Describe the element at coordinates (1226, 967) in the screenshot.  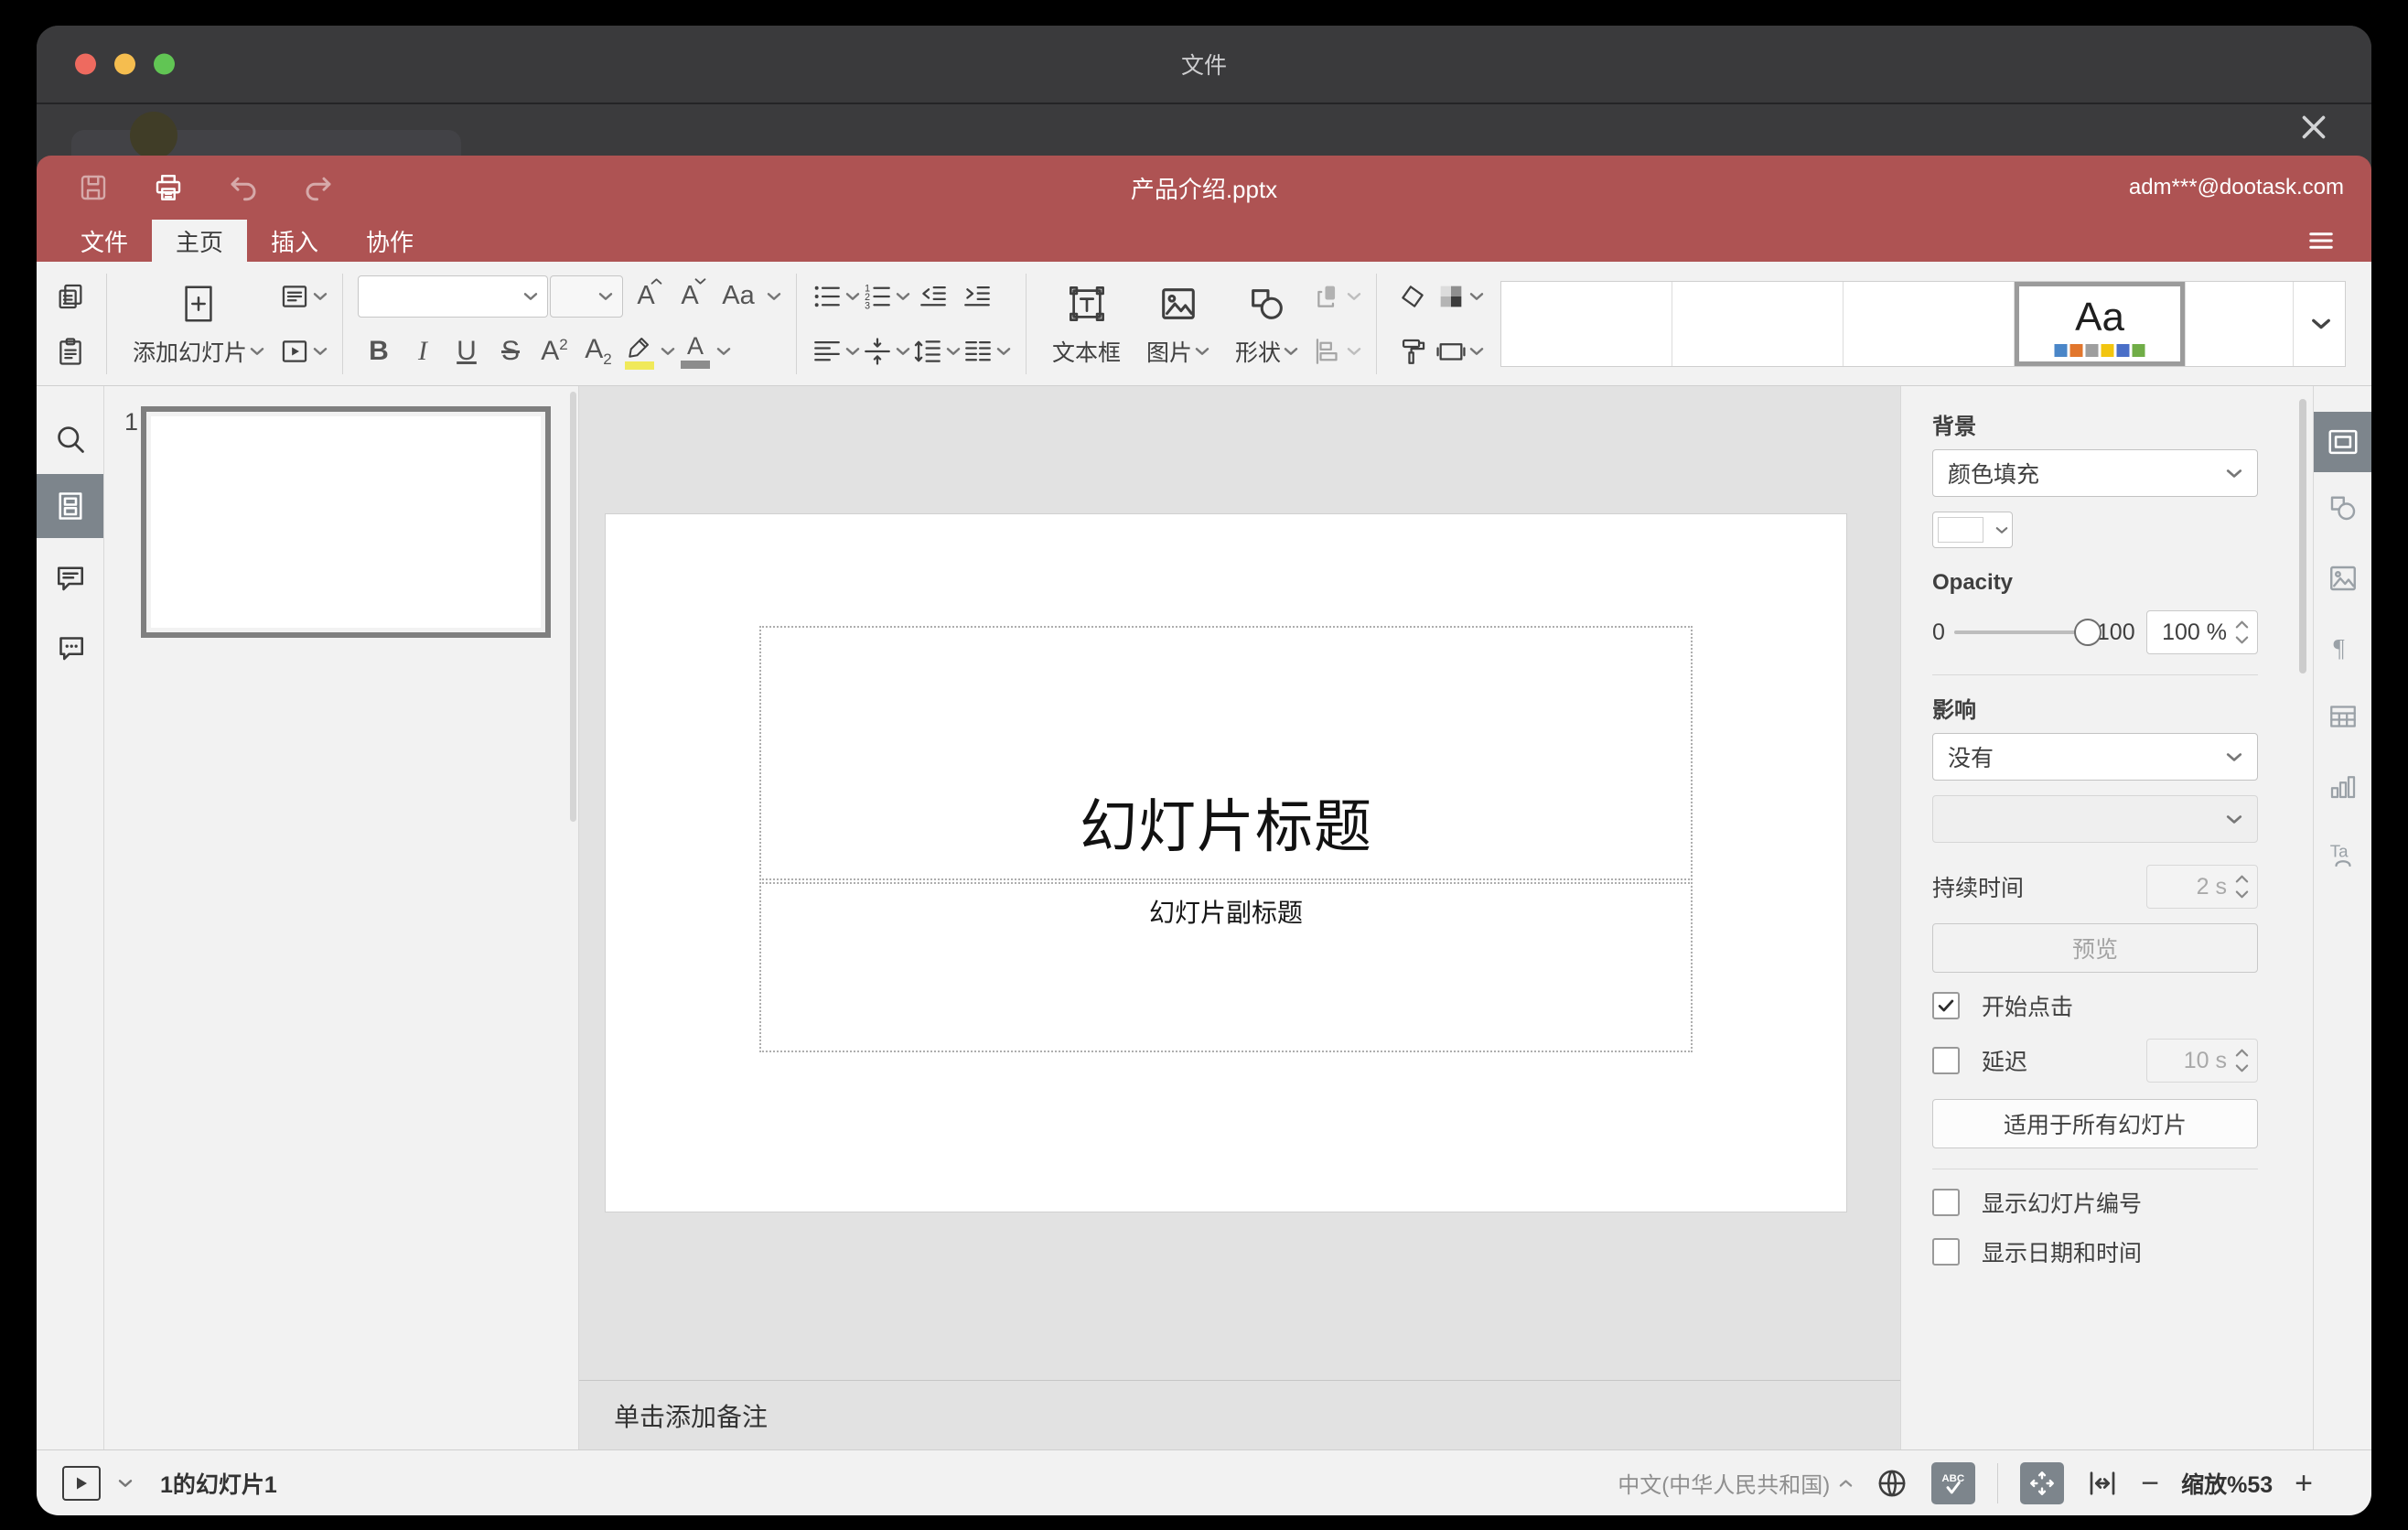
I see `subtitle-placeholder: 幻灯片副标题` at that location.